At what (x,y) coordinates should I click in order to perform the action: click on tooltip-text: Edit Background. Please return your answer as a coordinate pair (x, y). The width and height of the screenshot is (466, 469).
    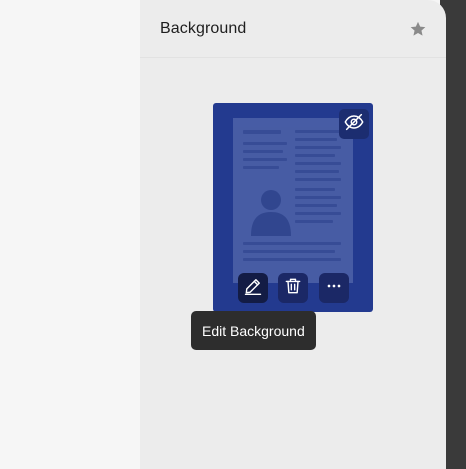
    Looking at the image, I should click on (253, 330).